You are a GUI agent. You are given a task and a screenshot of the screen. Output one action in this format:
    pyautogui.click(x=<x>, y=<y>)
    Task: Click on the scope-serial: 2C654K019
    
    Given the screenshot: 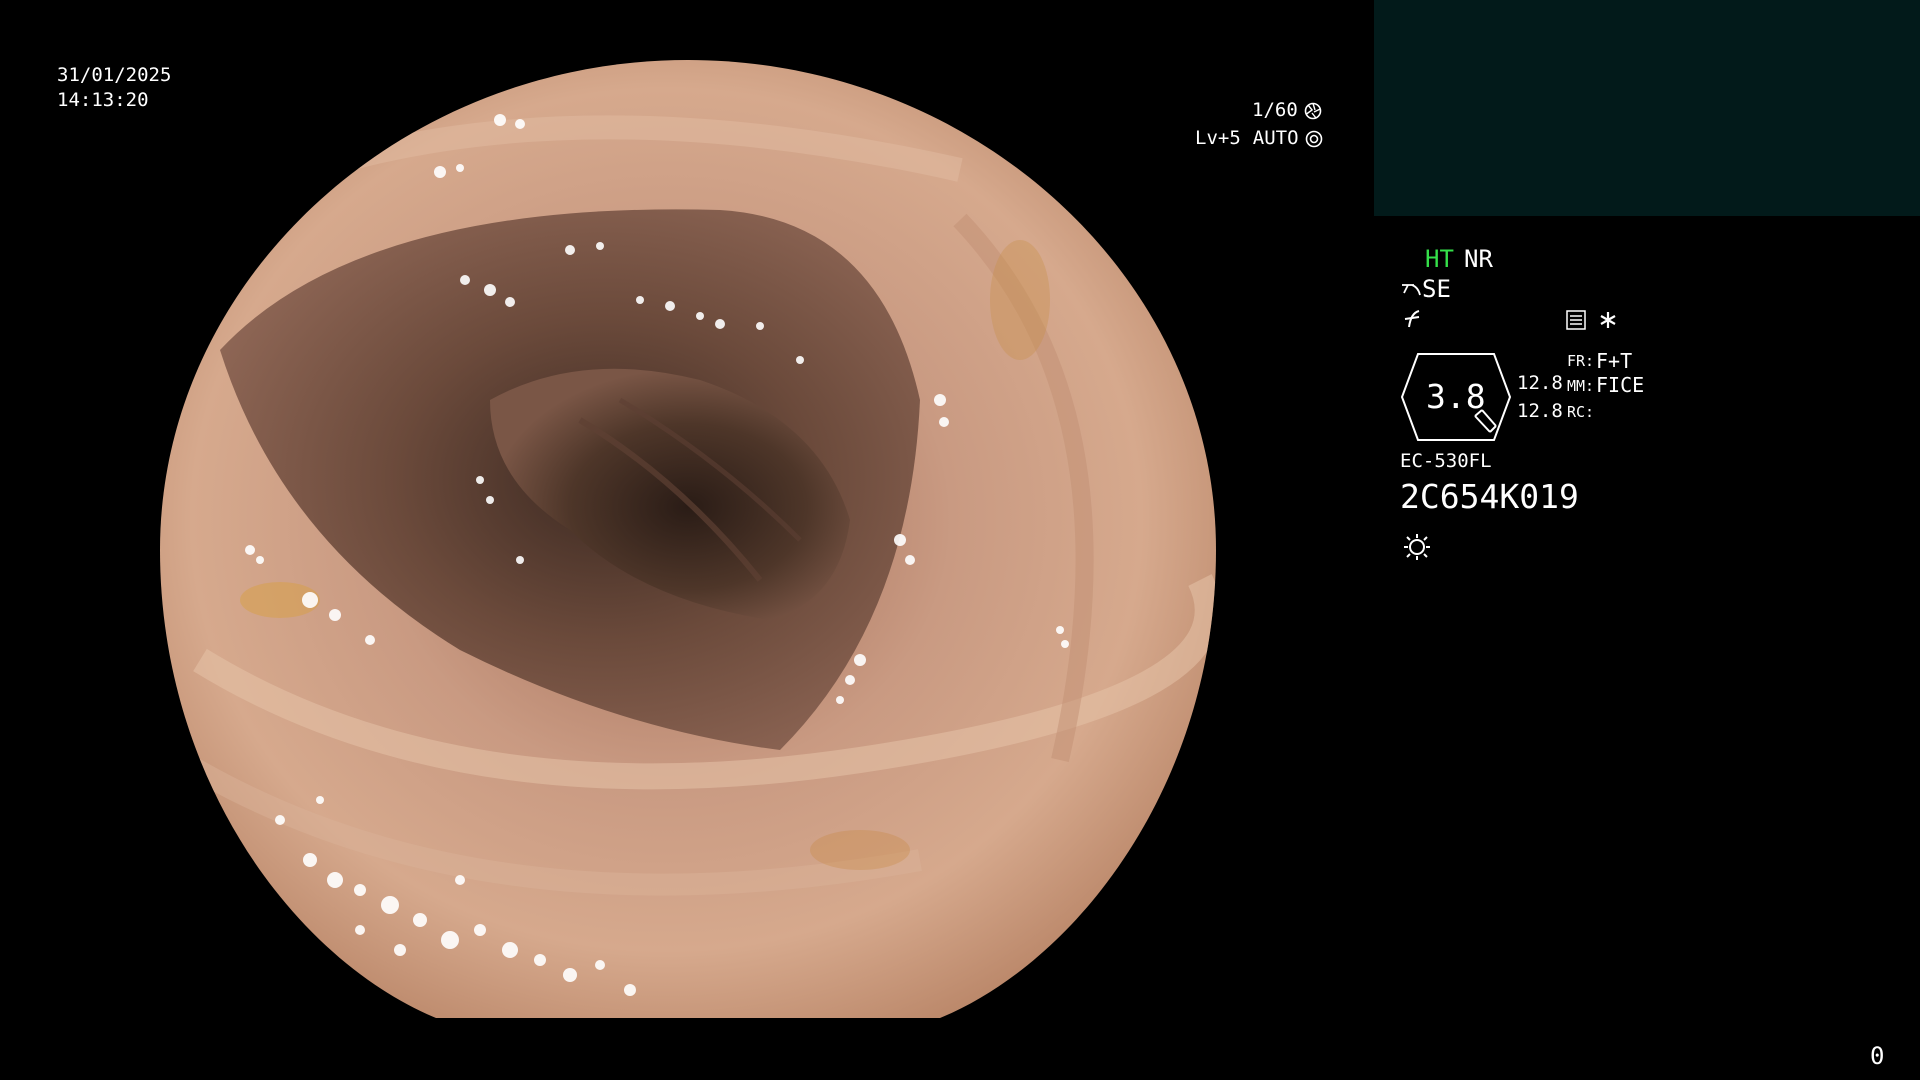 What is the action you would take?
    pyautogui.click(x=1489, y=496)
    